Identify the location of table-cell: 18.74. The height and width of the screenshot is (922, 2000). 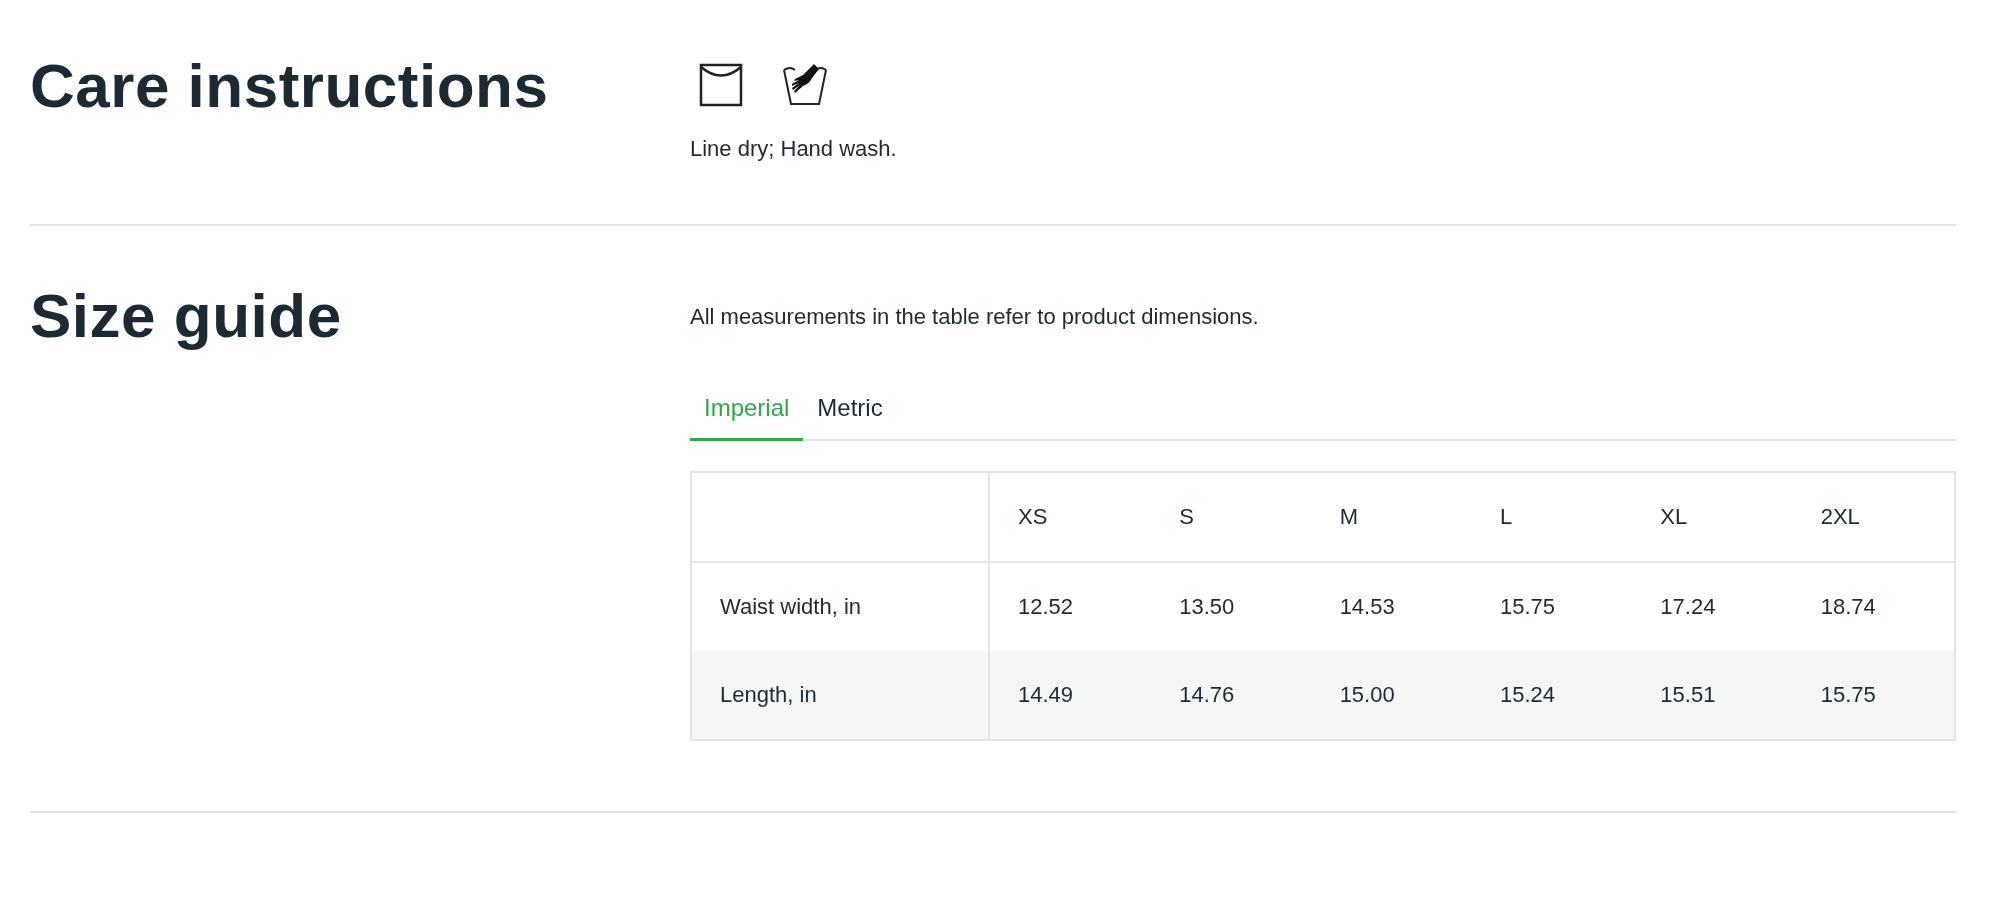
(1873, 606).